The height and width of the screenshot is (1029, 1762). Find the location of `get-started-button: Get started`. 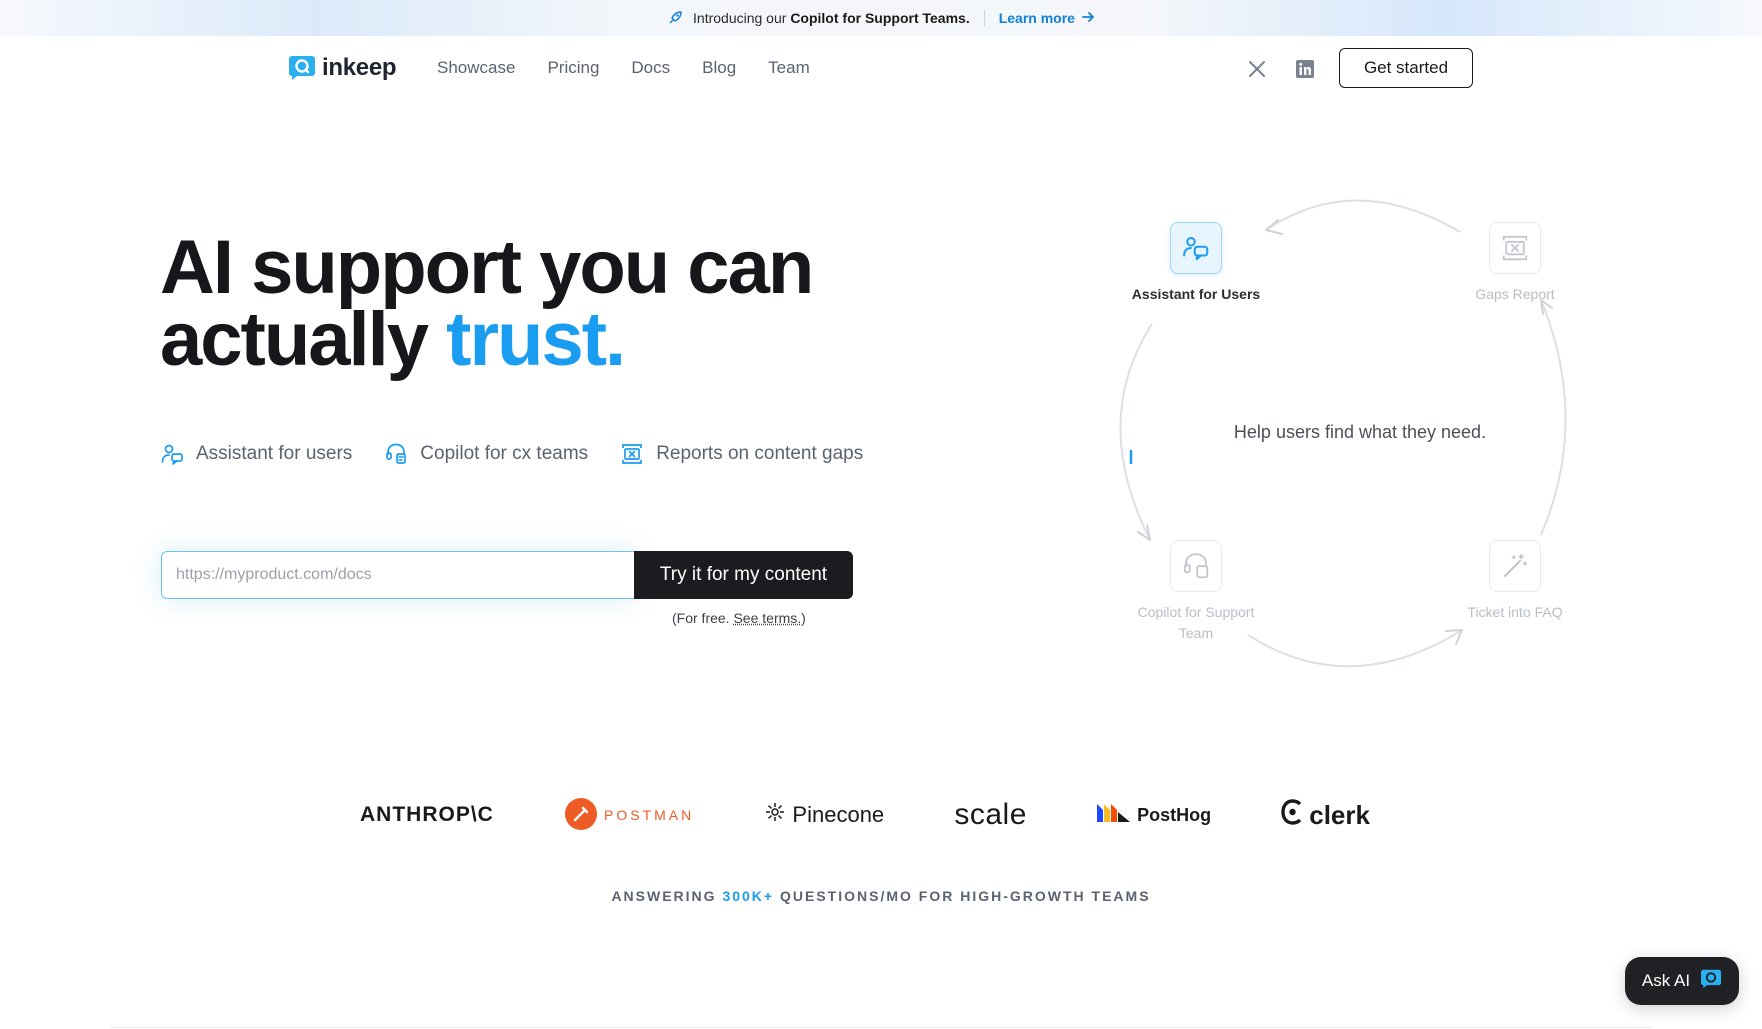

get-started-button: Get started is located at coordinates (1406, 68).